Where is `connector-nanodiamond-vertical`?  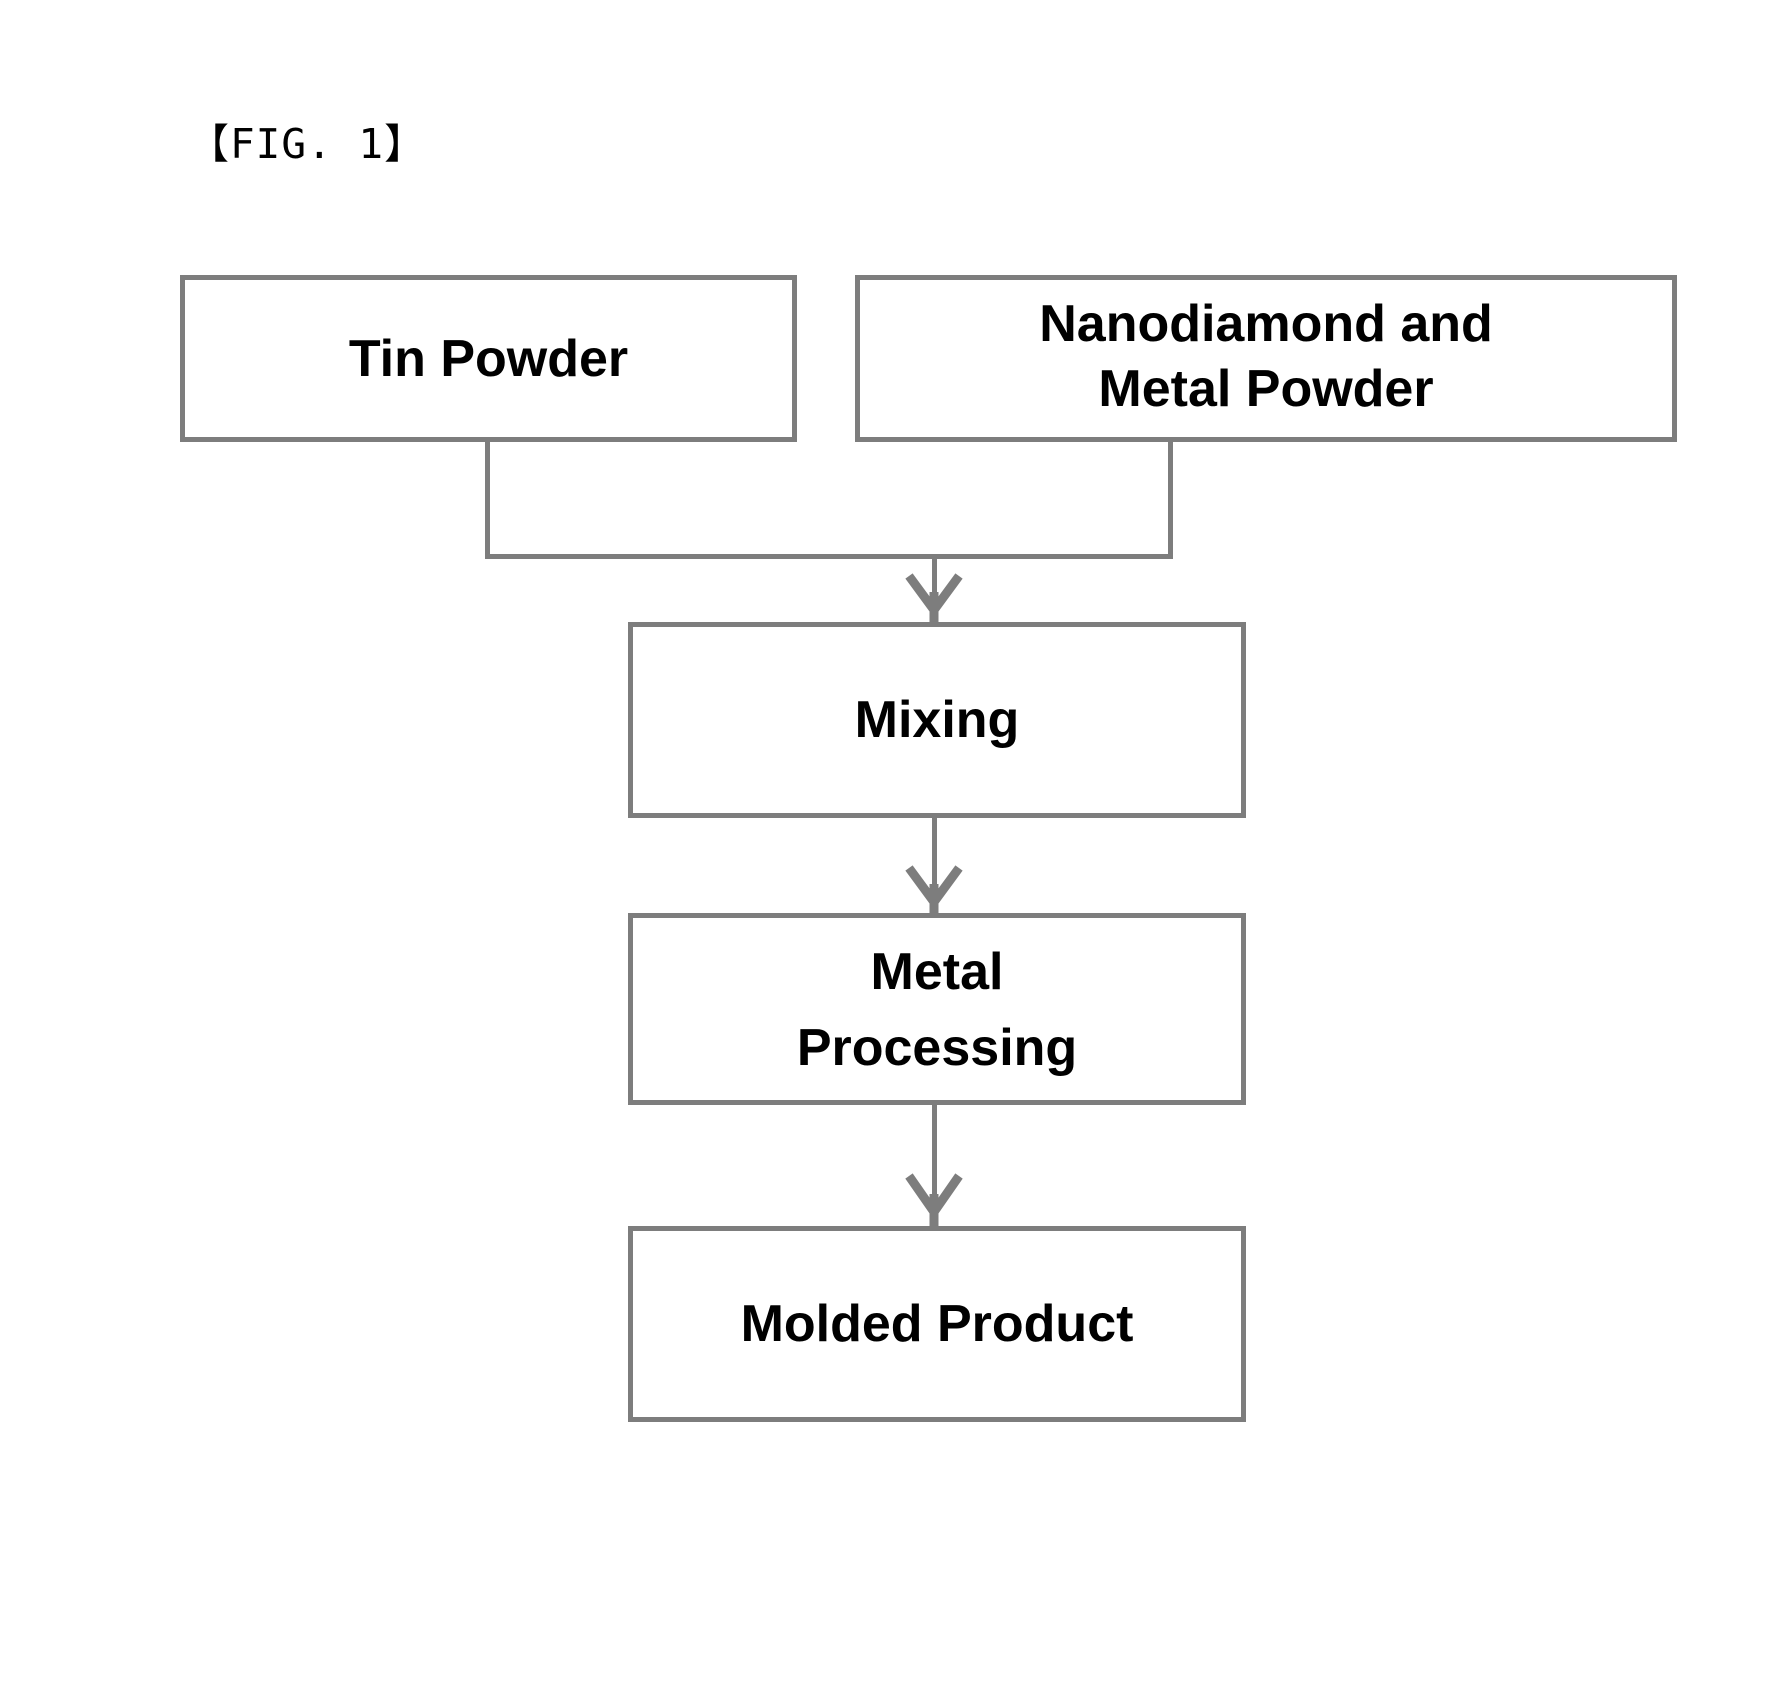 connector-nanodiamond-vertical is located at coordinates (1170, 500).